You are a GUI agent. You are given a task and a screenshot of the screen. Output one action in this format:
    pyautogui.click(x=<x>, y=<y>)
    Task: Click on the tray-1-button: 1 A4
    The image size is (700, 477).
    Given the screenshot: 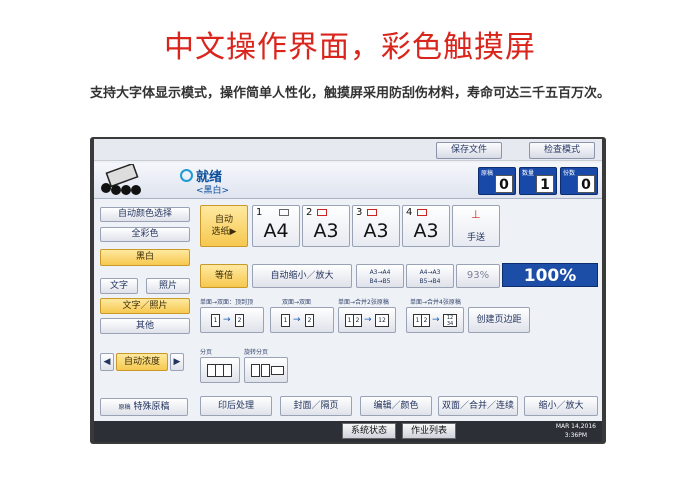 What is the action you would take?
    pyautogui.click(x=276, y=226)
    